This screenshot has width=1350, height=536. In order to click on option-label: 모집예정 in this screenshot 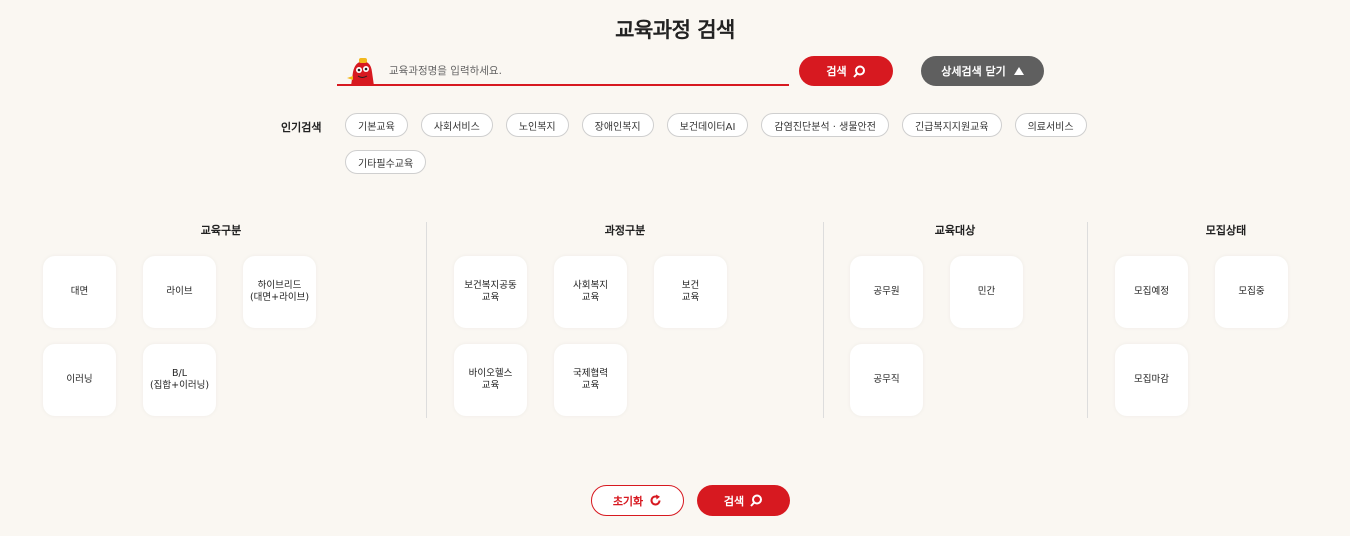, I will do `click(1151, 291)`.